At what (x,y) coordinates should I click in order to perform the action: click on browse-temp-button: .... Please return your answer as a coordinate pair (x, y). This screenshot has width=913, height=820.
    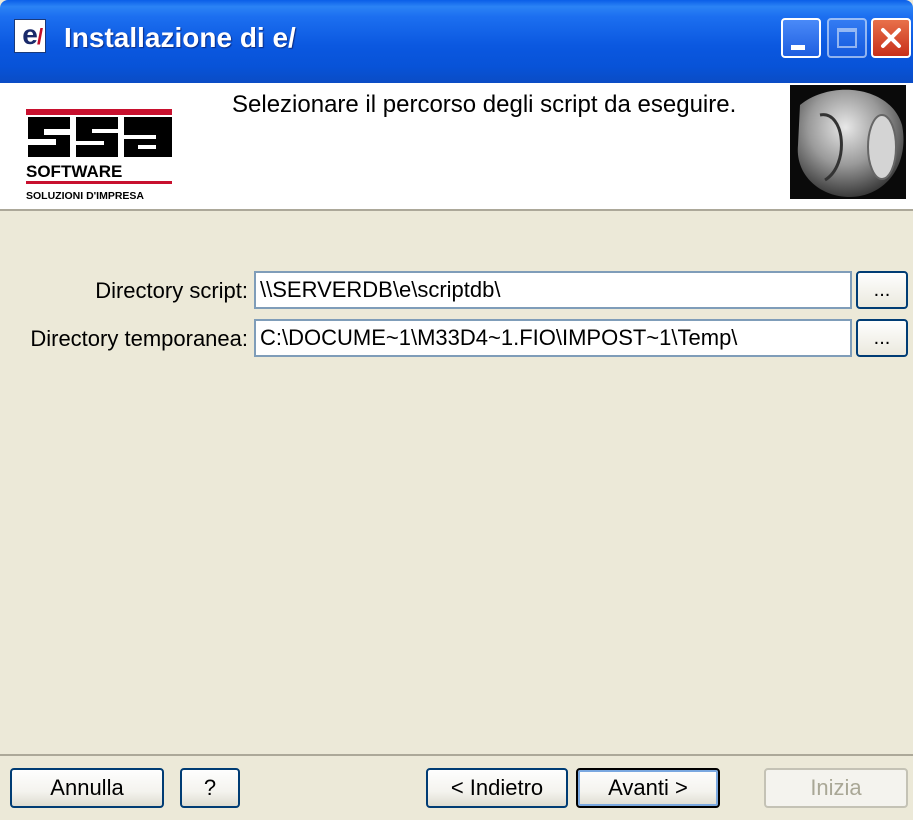
    Looking at the image, I should click on (882, 338).